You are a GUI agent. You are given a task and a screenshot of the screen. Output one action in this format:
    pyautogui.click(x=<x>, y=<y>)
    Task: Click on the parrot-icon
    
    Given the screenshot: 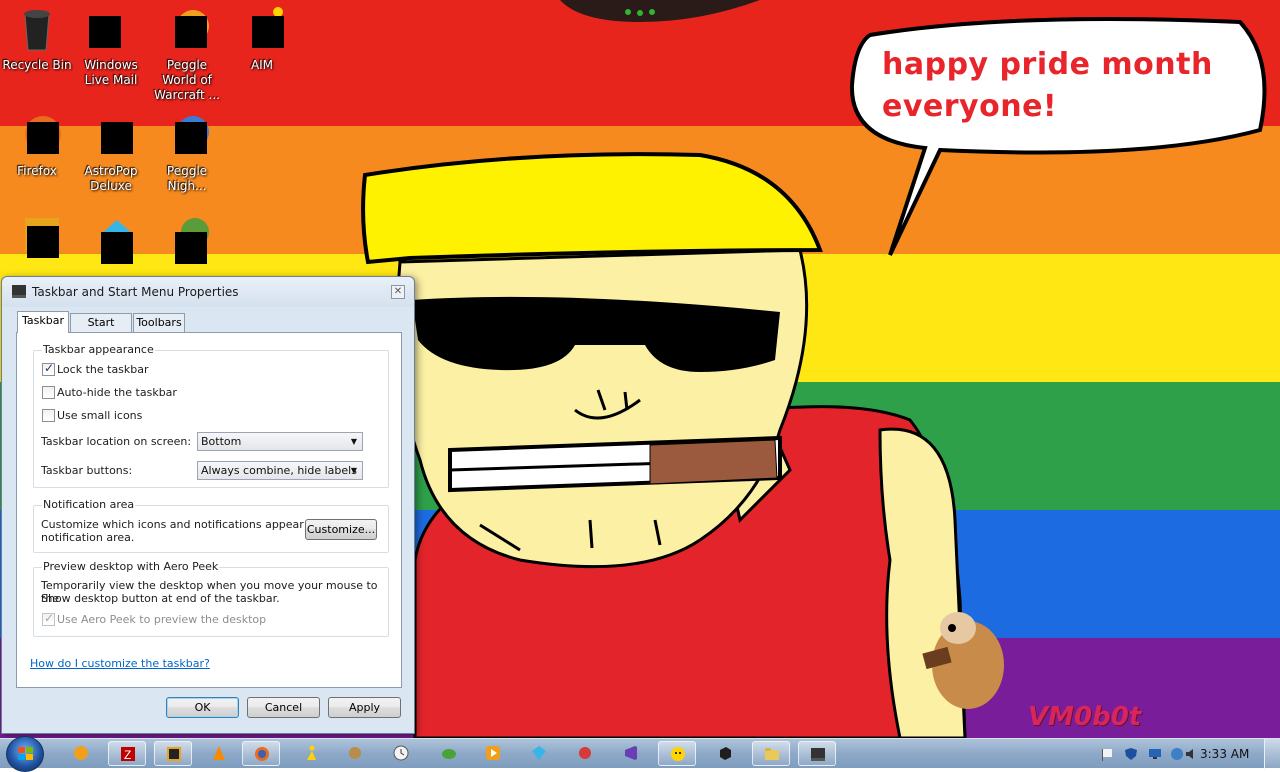 What is the action you would take?
    pyautogui.click(x=585, y=753)
    